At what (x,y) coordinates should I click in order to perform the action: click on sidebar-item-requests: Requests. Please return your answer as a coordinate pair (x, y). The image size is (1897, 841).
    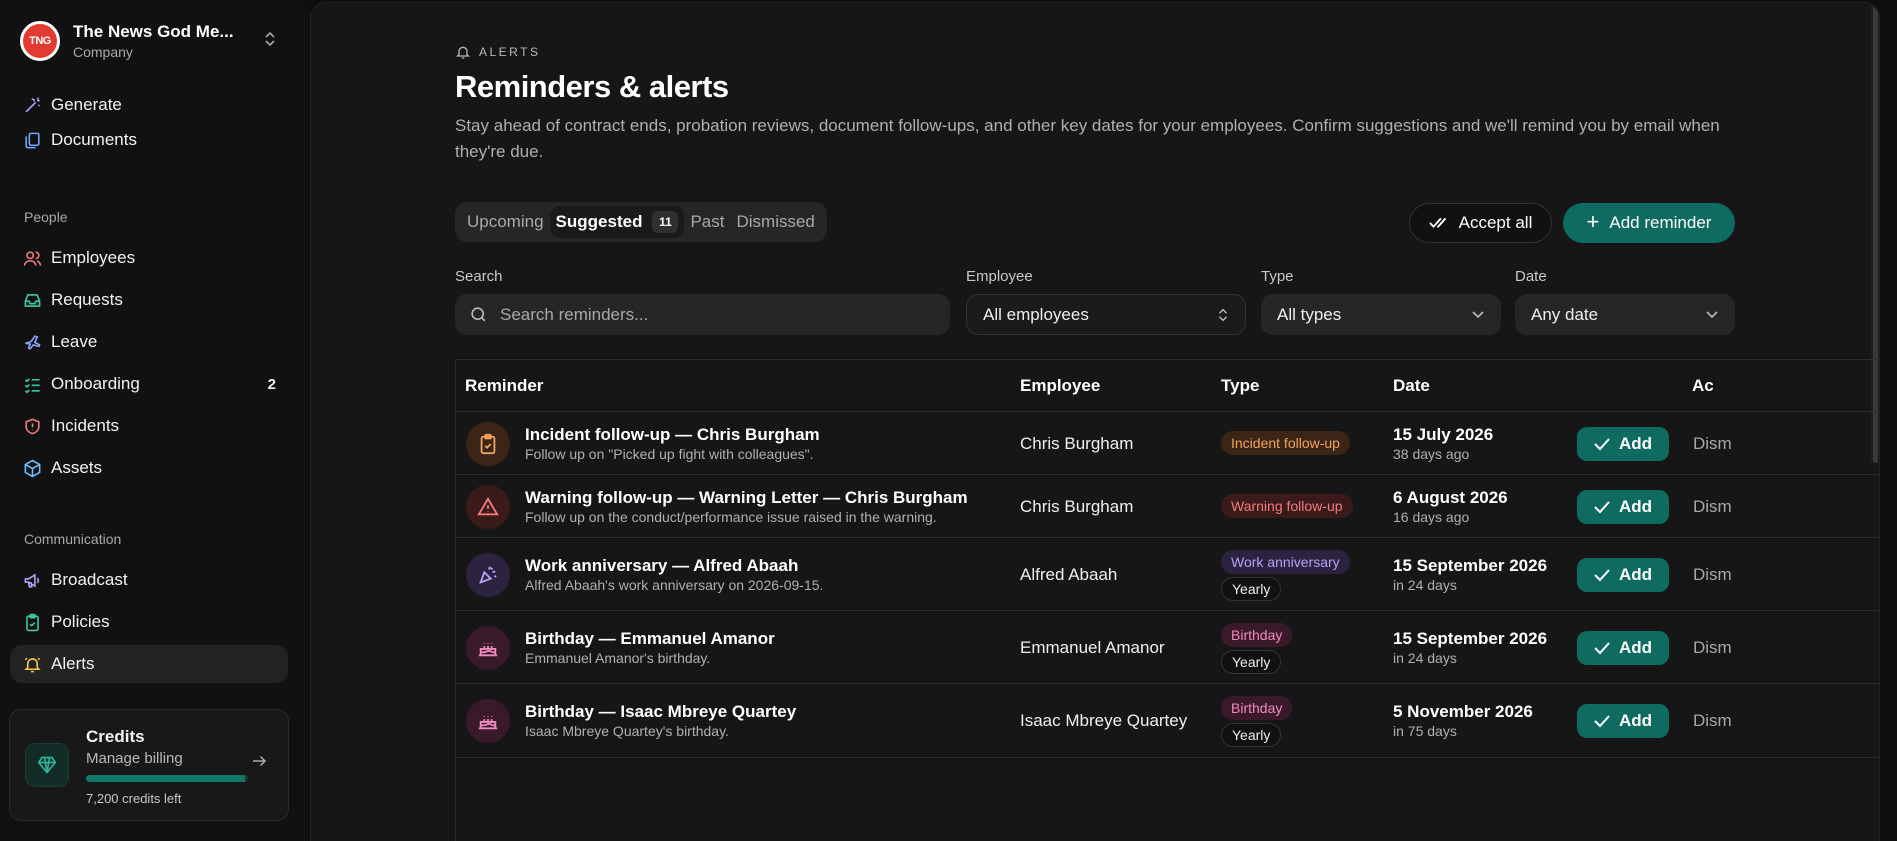
    Looking at the image, I should click on (149, 300).